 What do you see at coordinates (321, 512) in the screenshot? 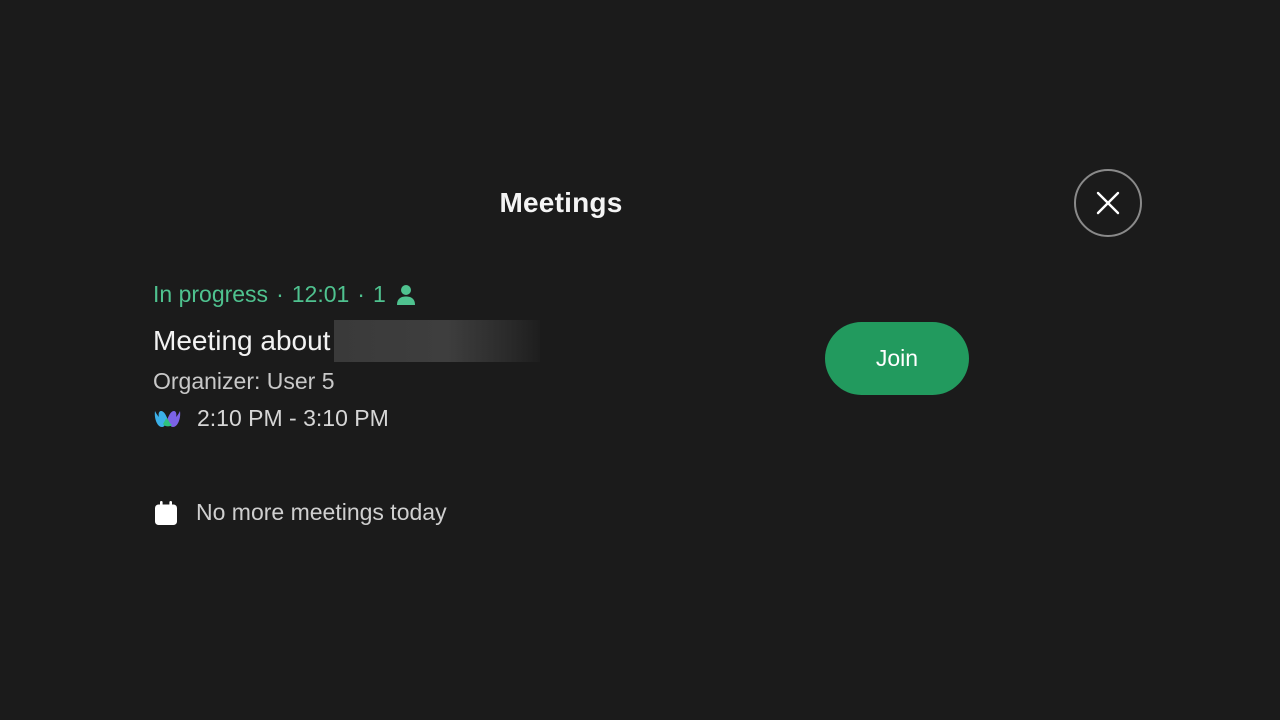
I see `no-more-meetings-text: No more meetings today` at bounding box center [321, 512].